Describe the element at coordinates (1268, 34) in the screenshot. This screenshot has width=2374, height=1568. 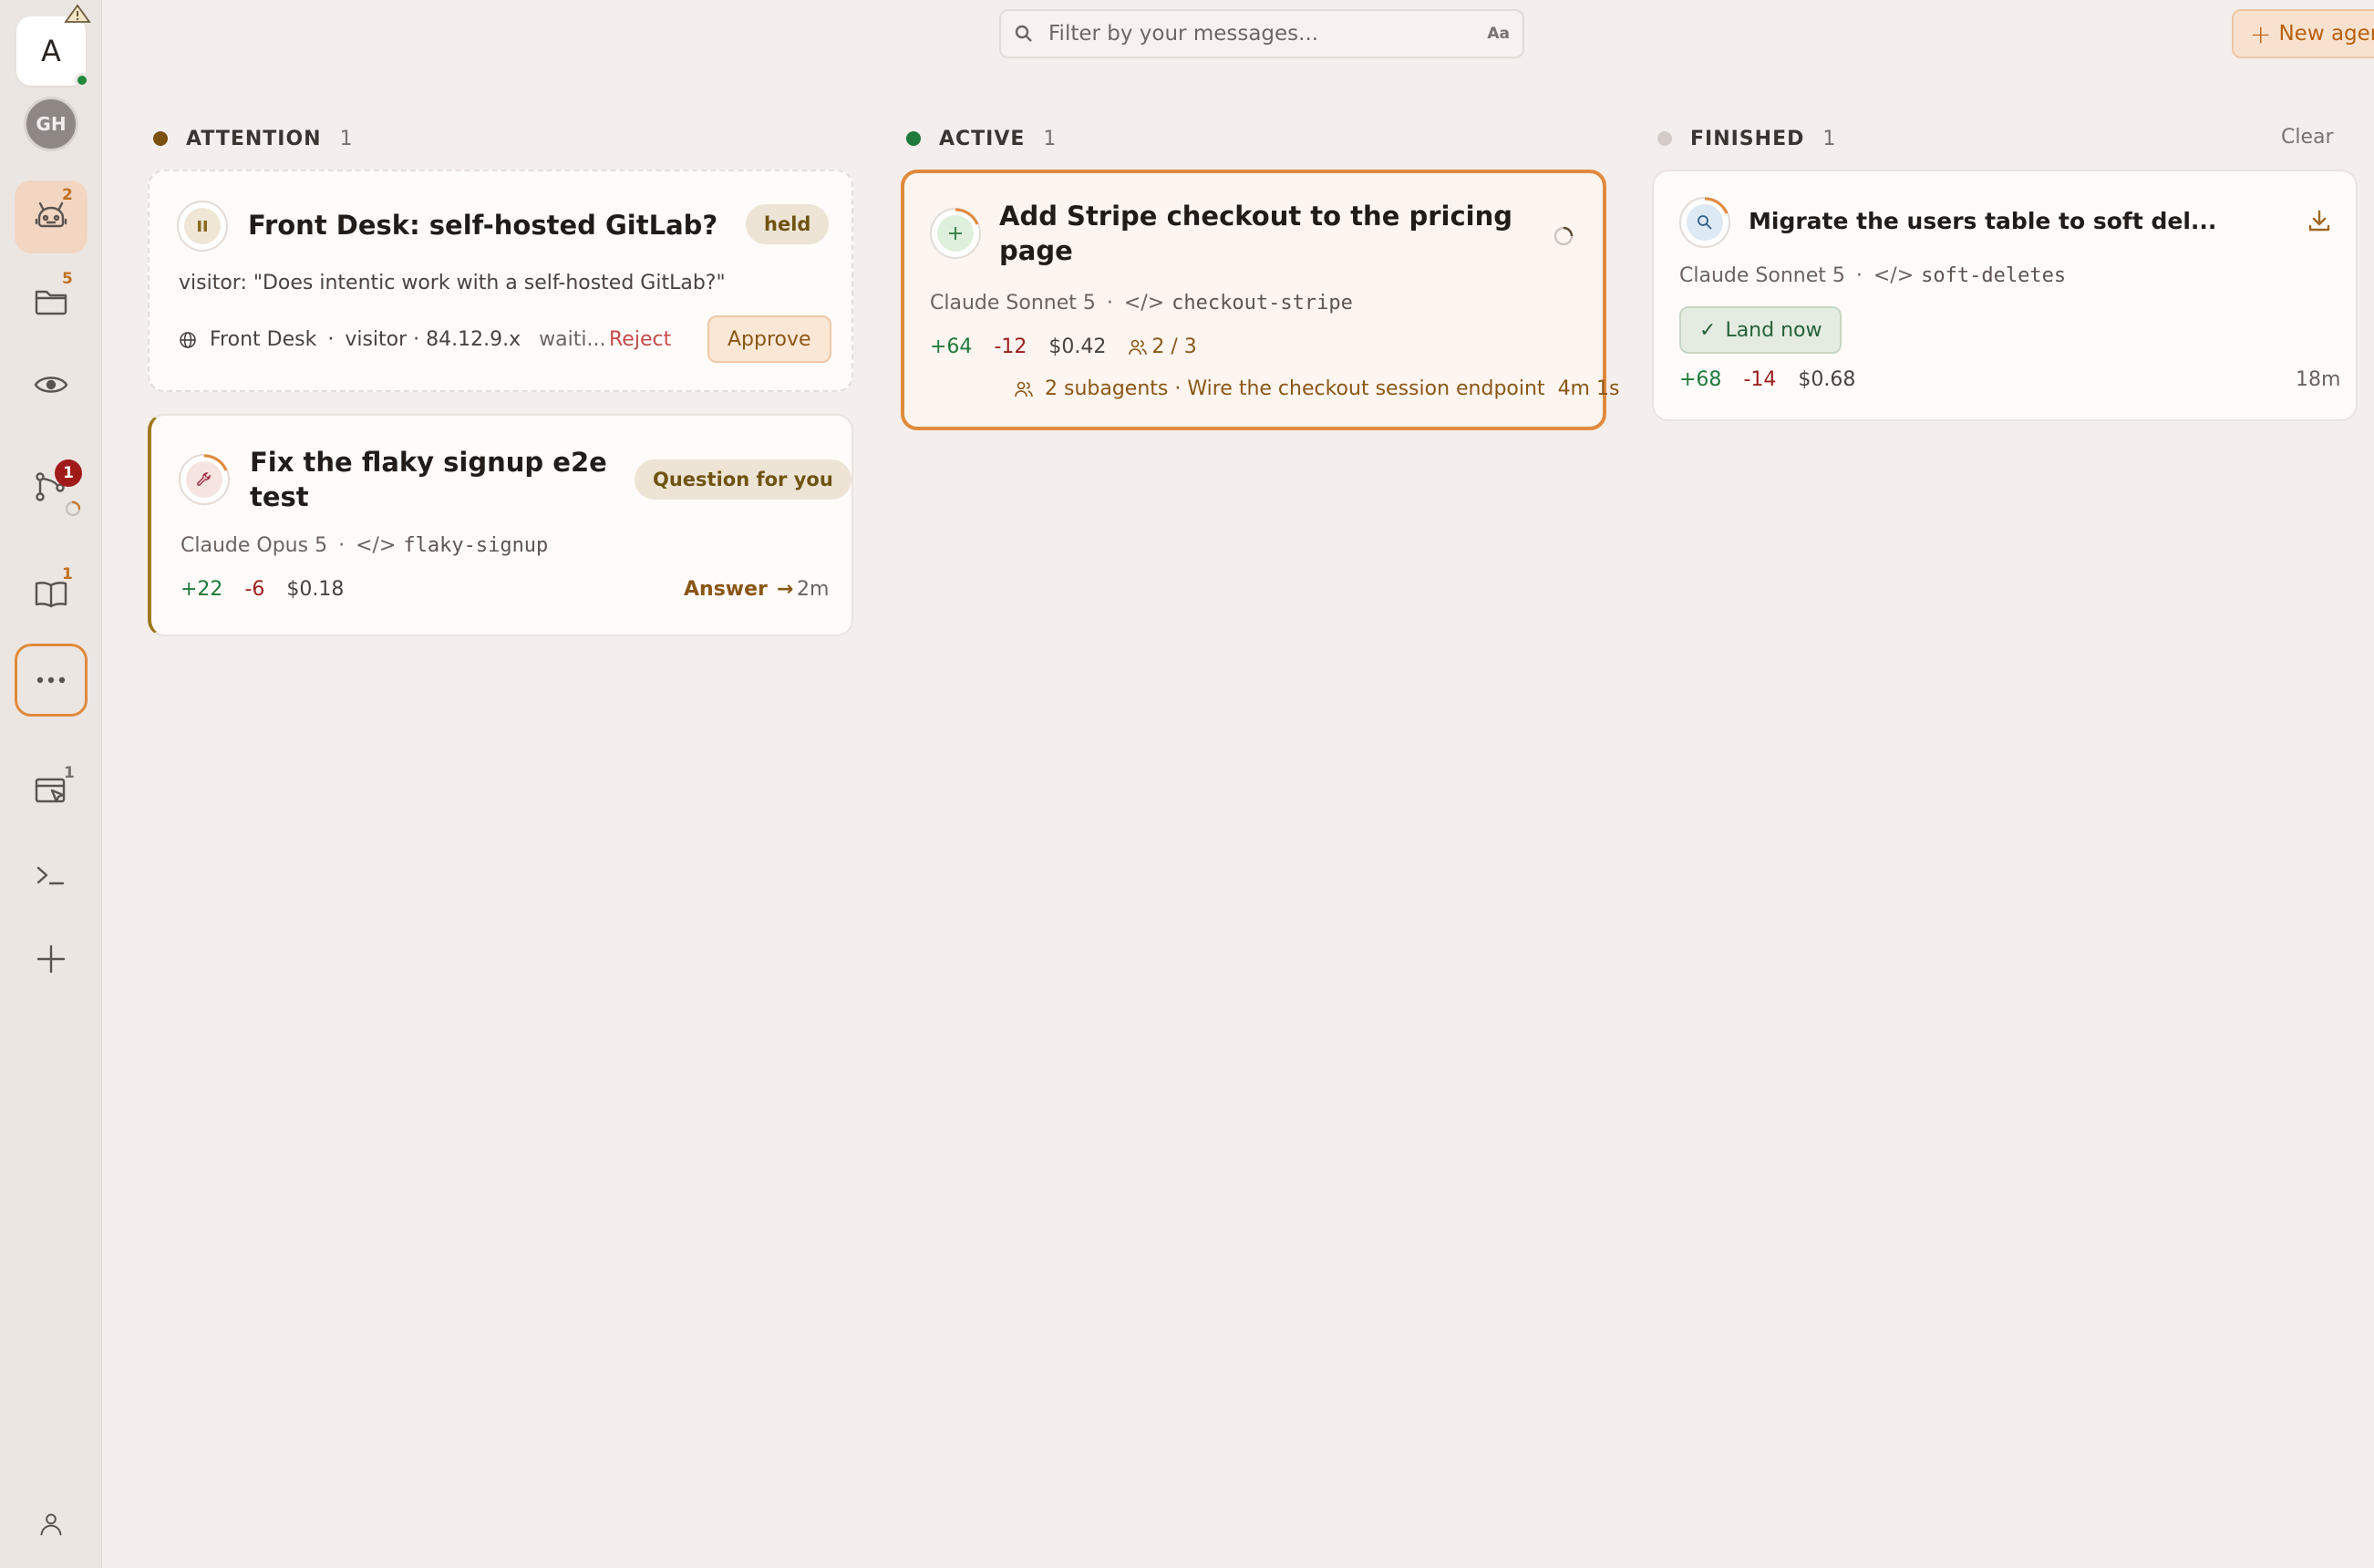
I see `search-input` at that location.